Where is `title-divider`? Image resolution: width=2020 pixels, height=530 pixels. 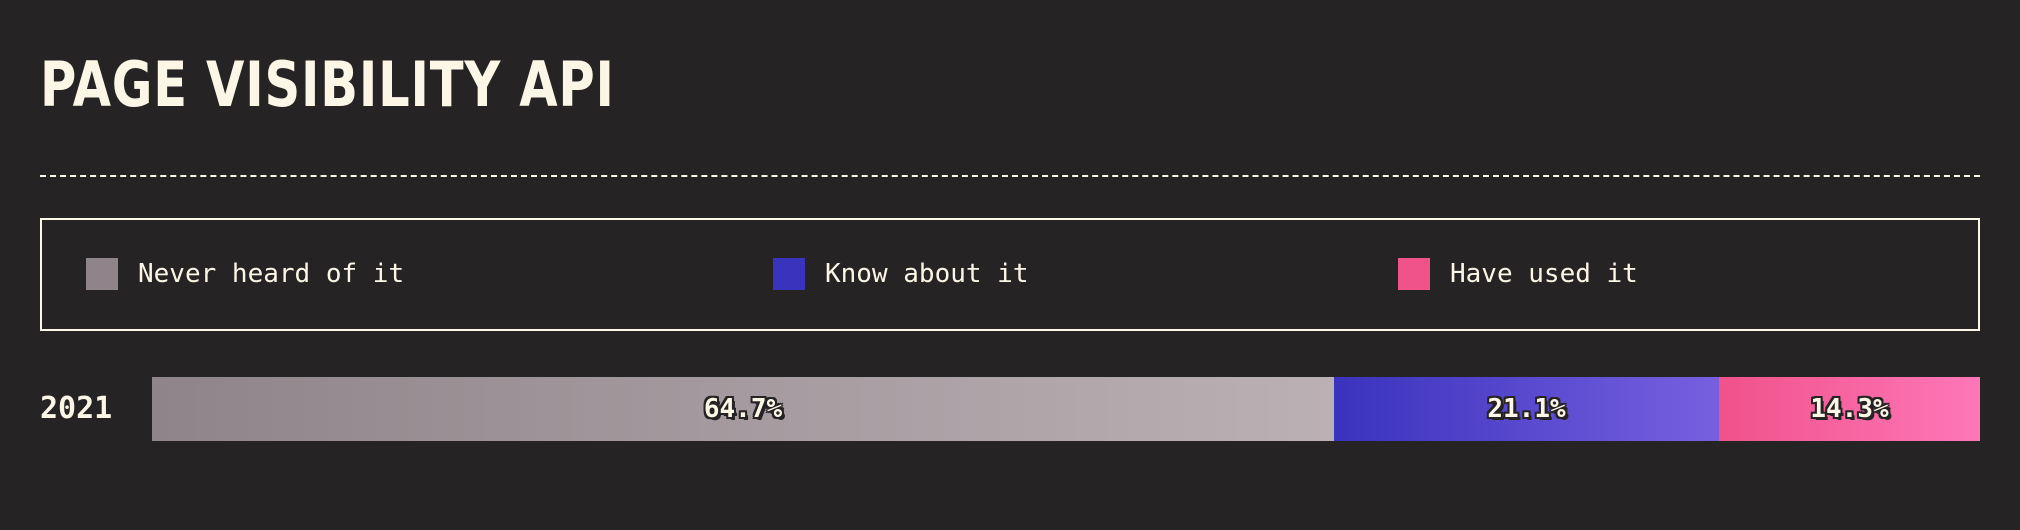
title-divider is located at coordinates (1010, 176).